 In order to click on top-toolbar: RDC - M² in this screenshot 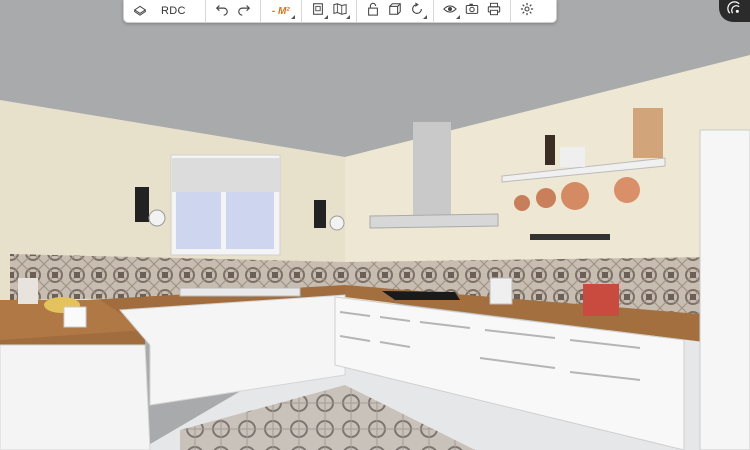, I will do `click(340, 11)`.